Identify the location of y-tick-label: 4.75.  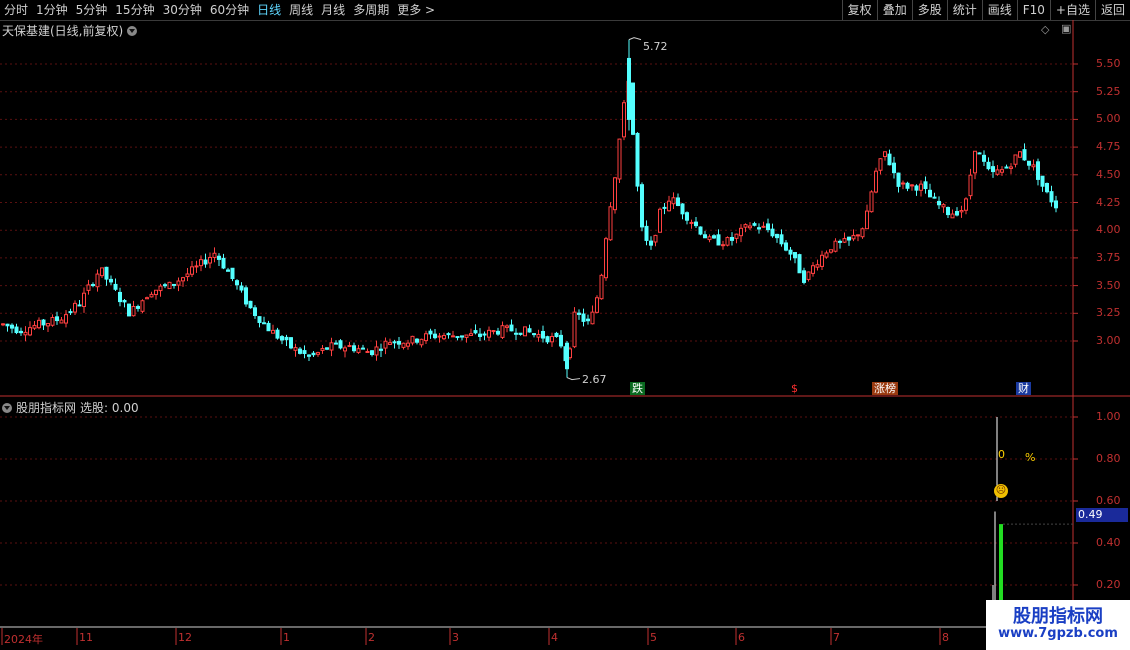
(1108, 147).